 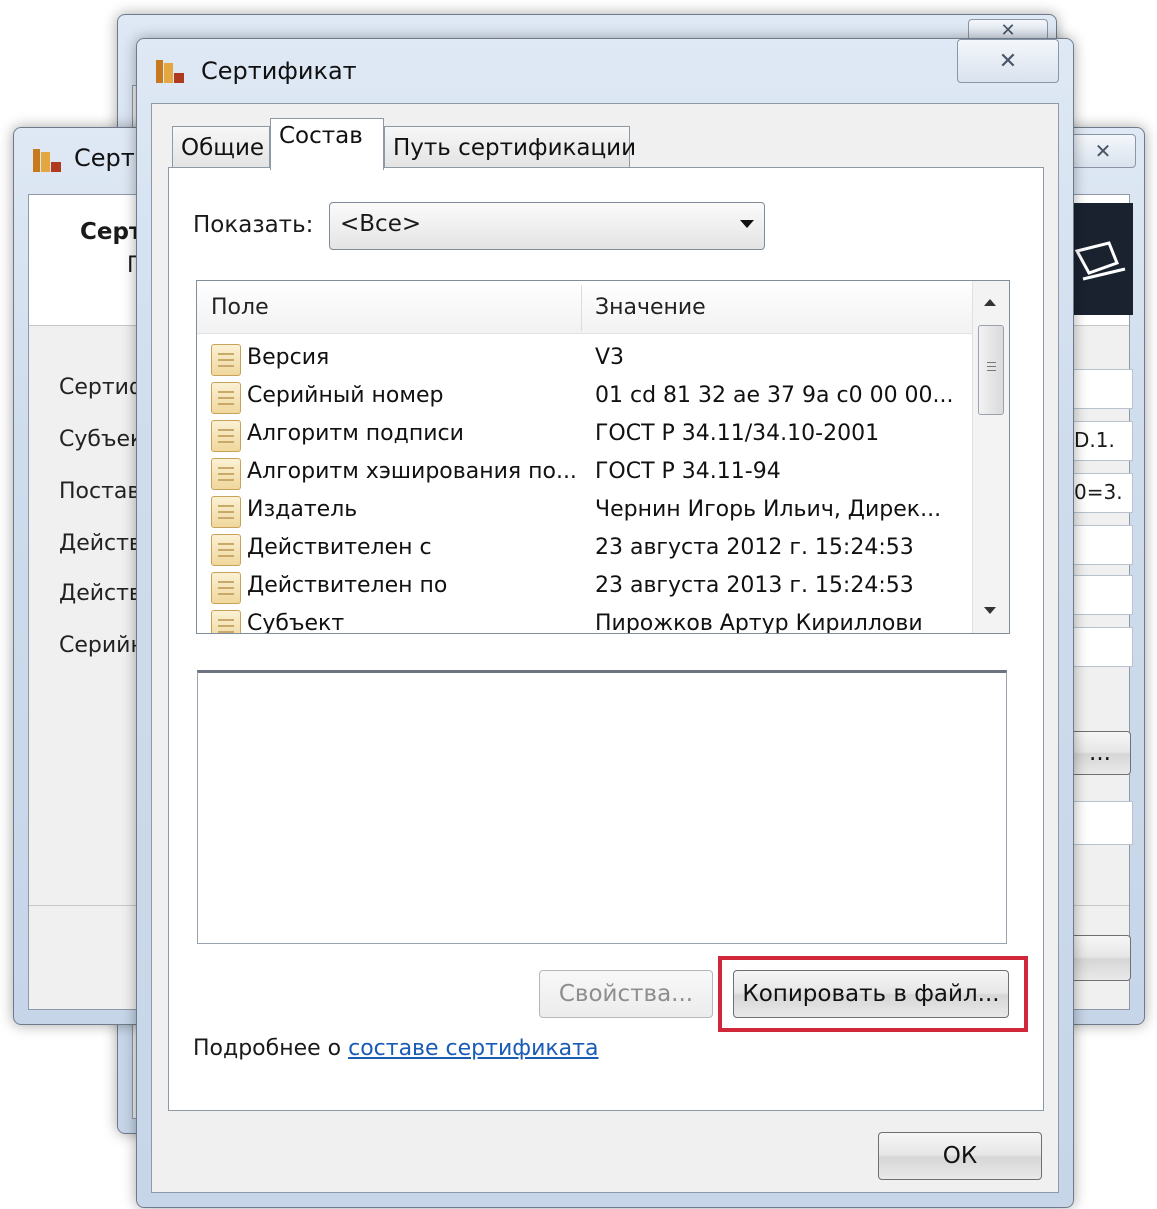 I want to click on row-value: ГОСТ Р 34.11-94, so click(x=688, y=471).